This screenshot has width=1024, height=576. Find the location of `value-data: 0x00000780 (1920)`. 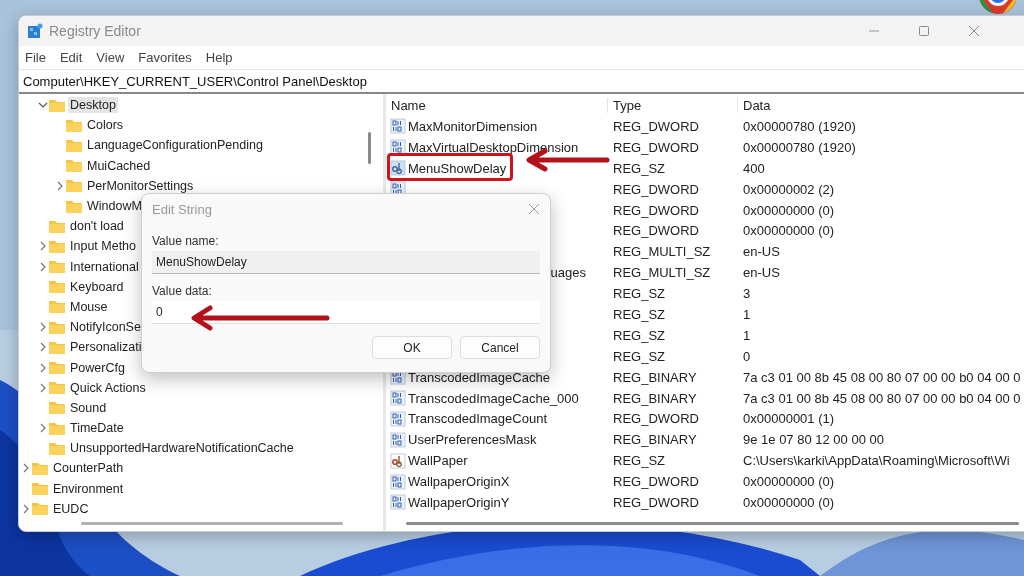

value-data: 0x00000780 (1920) is located at coordinates (799, 147).